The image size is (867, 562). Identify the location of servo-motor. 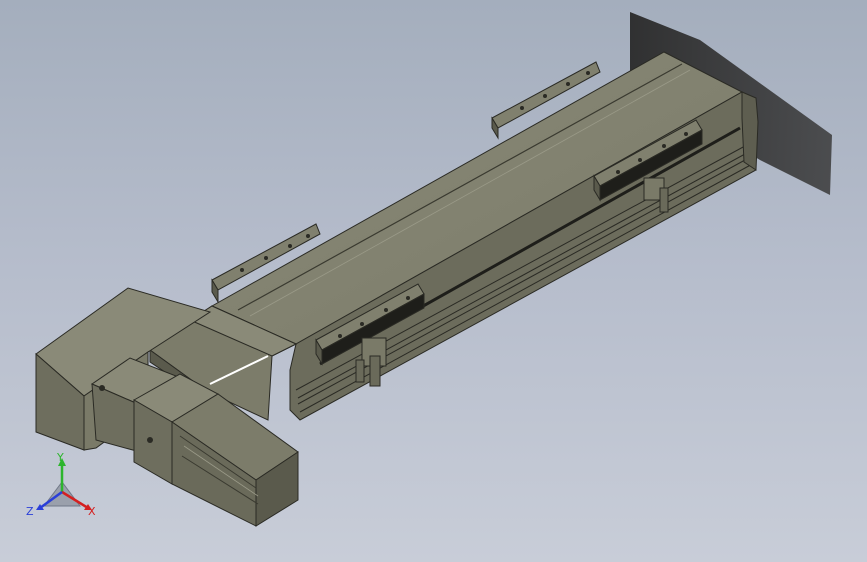
(215, 450).